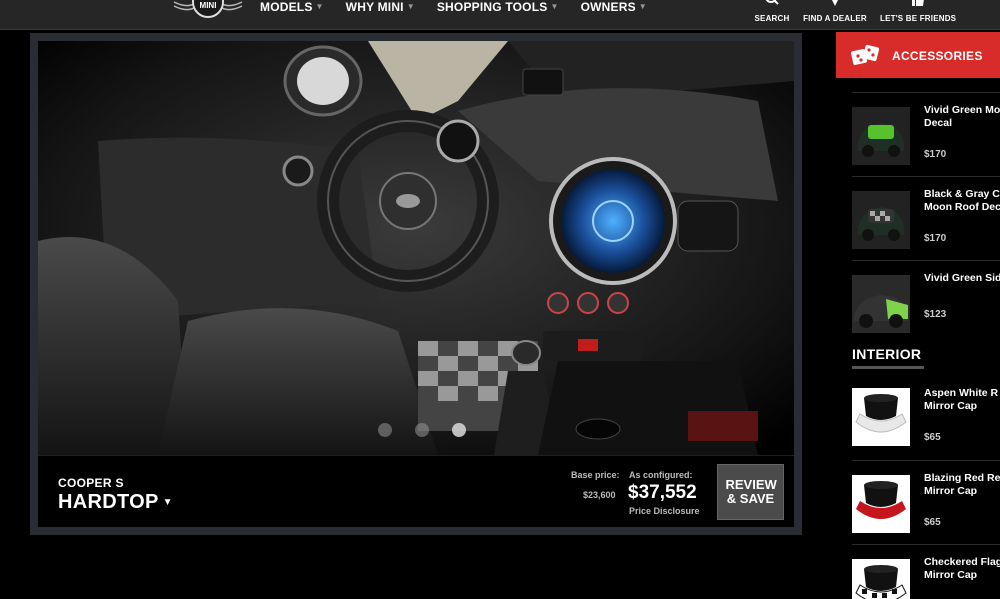  I want to click on accessory-item: Vivid Green Mo Decal $170, so click(926, 134).